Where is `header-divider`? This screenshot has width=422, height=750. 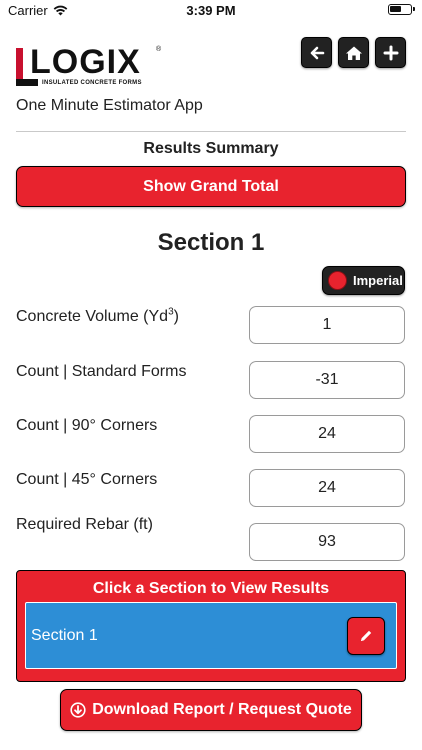
header-divider is located at coordinates (211, 131).